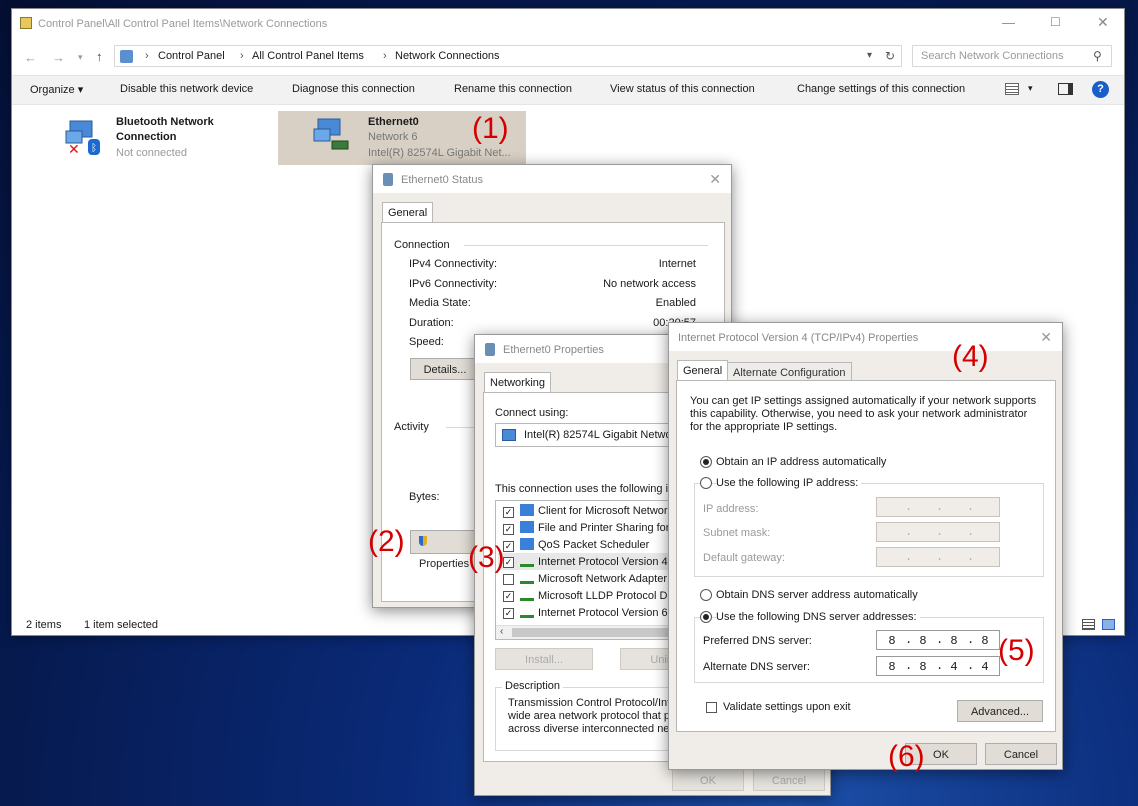 This screenshot has height=806, width=1138. I want to click on validate-settings-label: Validate settings upon exit, so click(787, 707).